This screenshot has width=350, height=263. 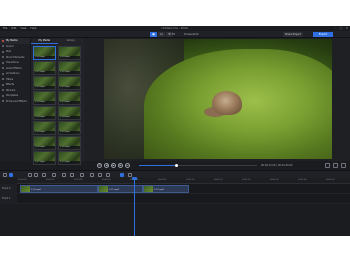 What do you see at coordinates (183, 199) in the screenshot?
I see `track-lane` at bounding box center [183, 199].